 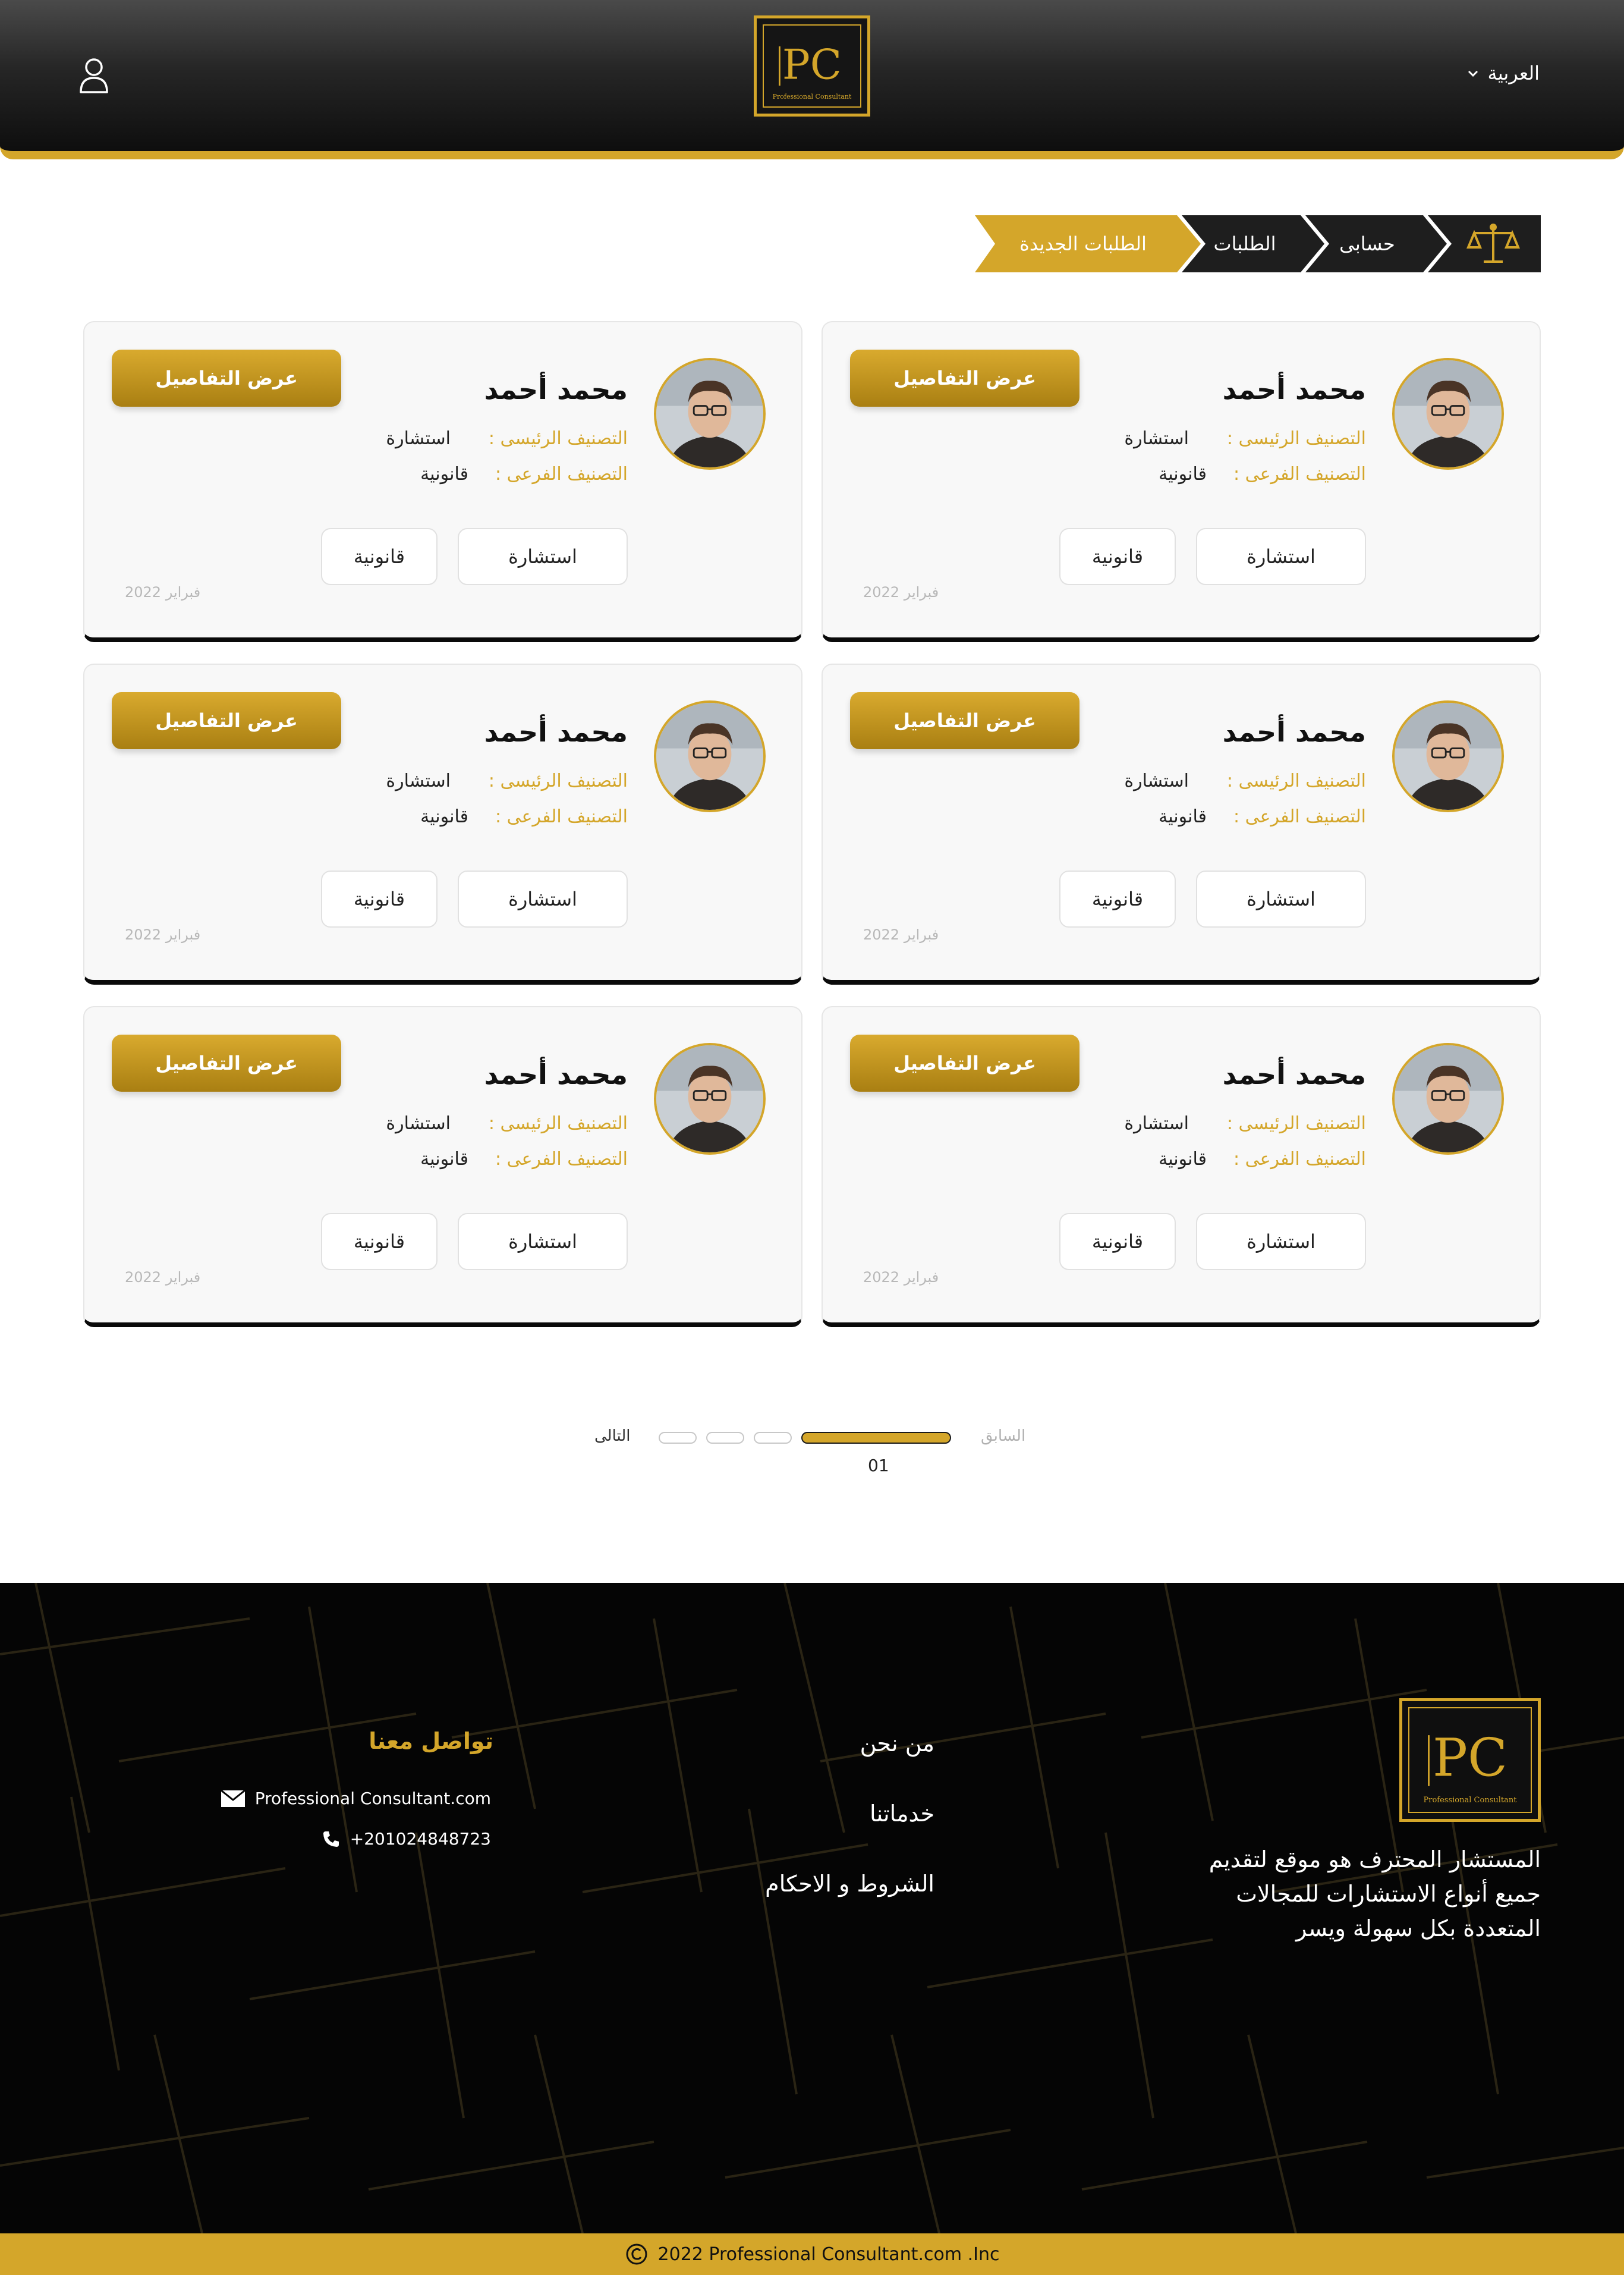 I want to click on footer-link-about: من نحن, so click(x=897, y=1743).